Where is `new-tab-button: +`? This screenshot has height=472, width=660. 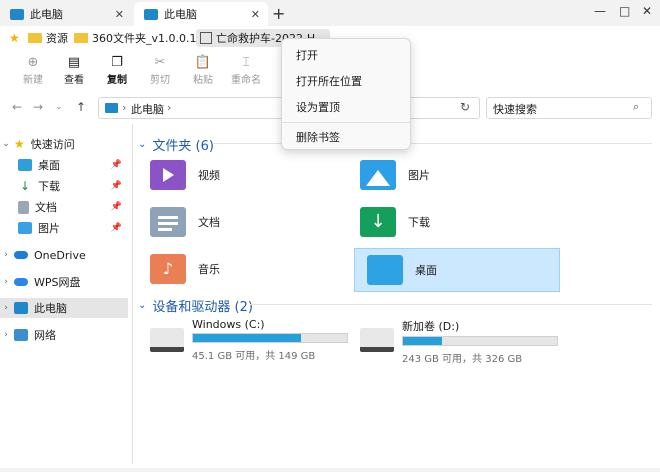
new-tab-button: + is located at coordinates (278, 13).